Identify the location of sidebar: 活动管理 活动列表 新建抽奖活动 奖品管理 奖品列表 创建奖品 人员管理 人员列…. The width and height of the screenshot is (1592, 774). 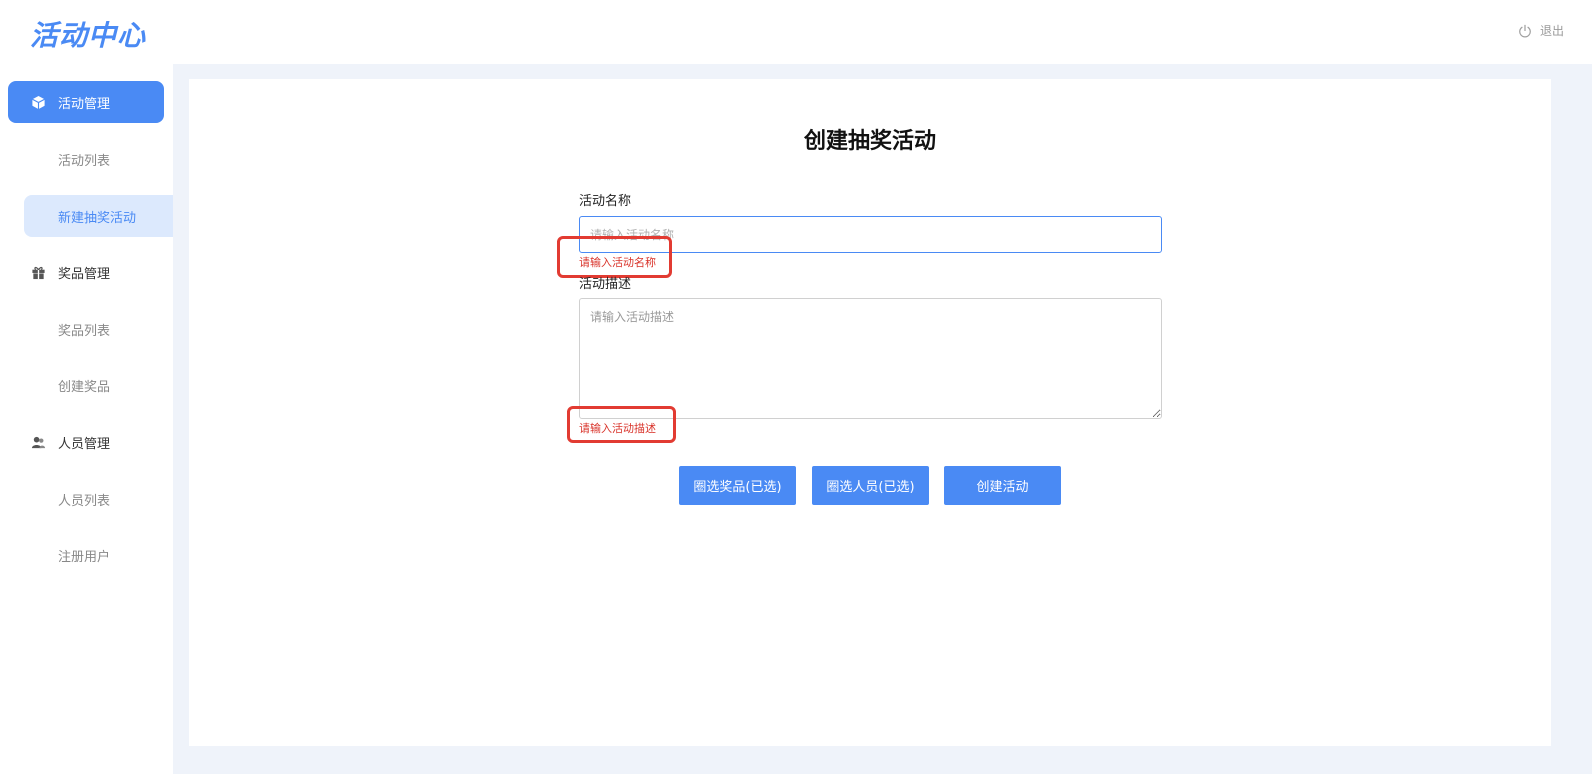
(86, 419).